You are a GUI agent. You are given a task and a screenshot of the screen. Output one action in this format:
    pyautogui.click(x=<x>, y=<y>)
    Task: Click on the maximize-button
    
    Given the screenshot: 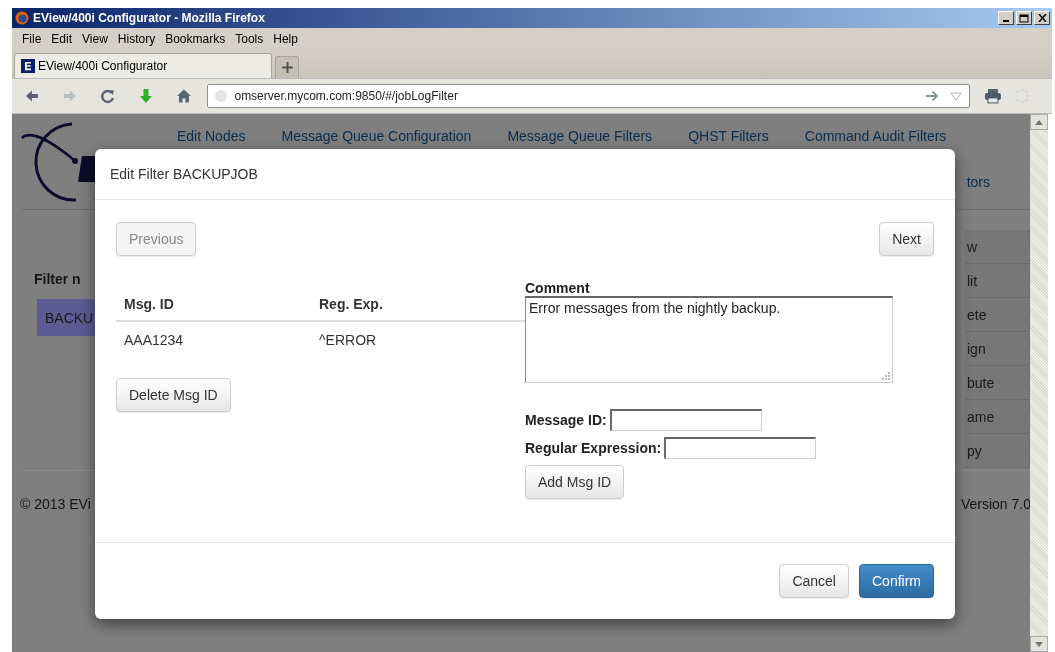 What is the action you would take?
    pyautogui.click(x=1024, y=18)
    